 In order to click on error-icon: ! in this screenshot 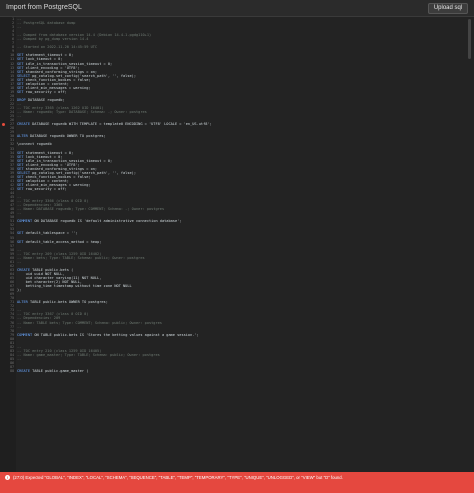, I will do `click(7, 477)`.